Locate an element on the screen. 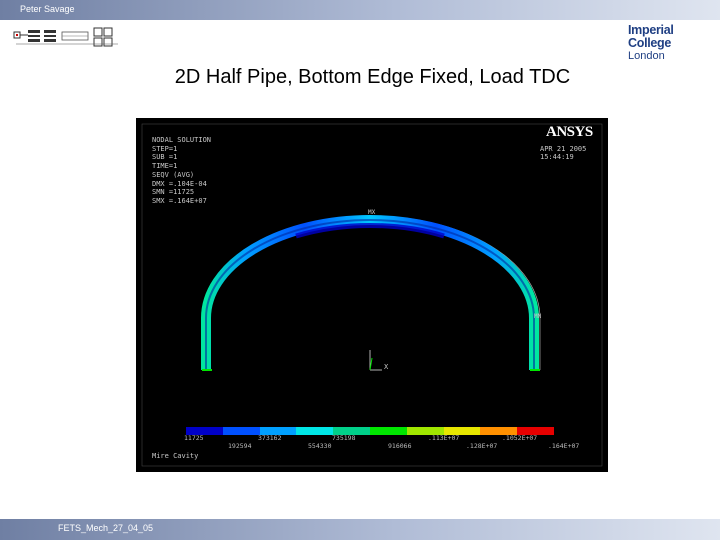 This screenshot has width=720, height=540. min-marker: MN is located at coordinates (538, 316).